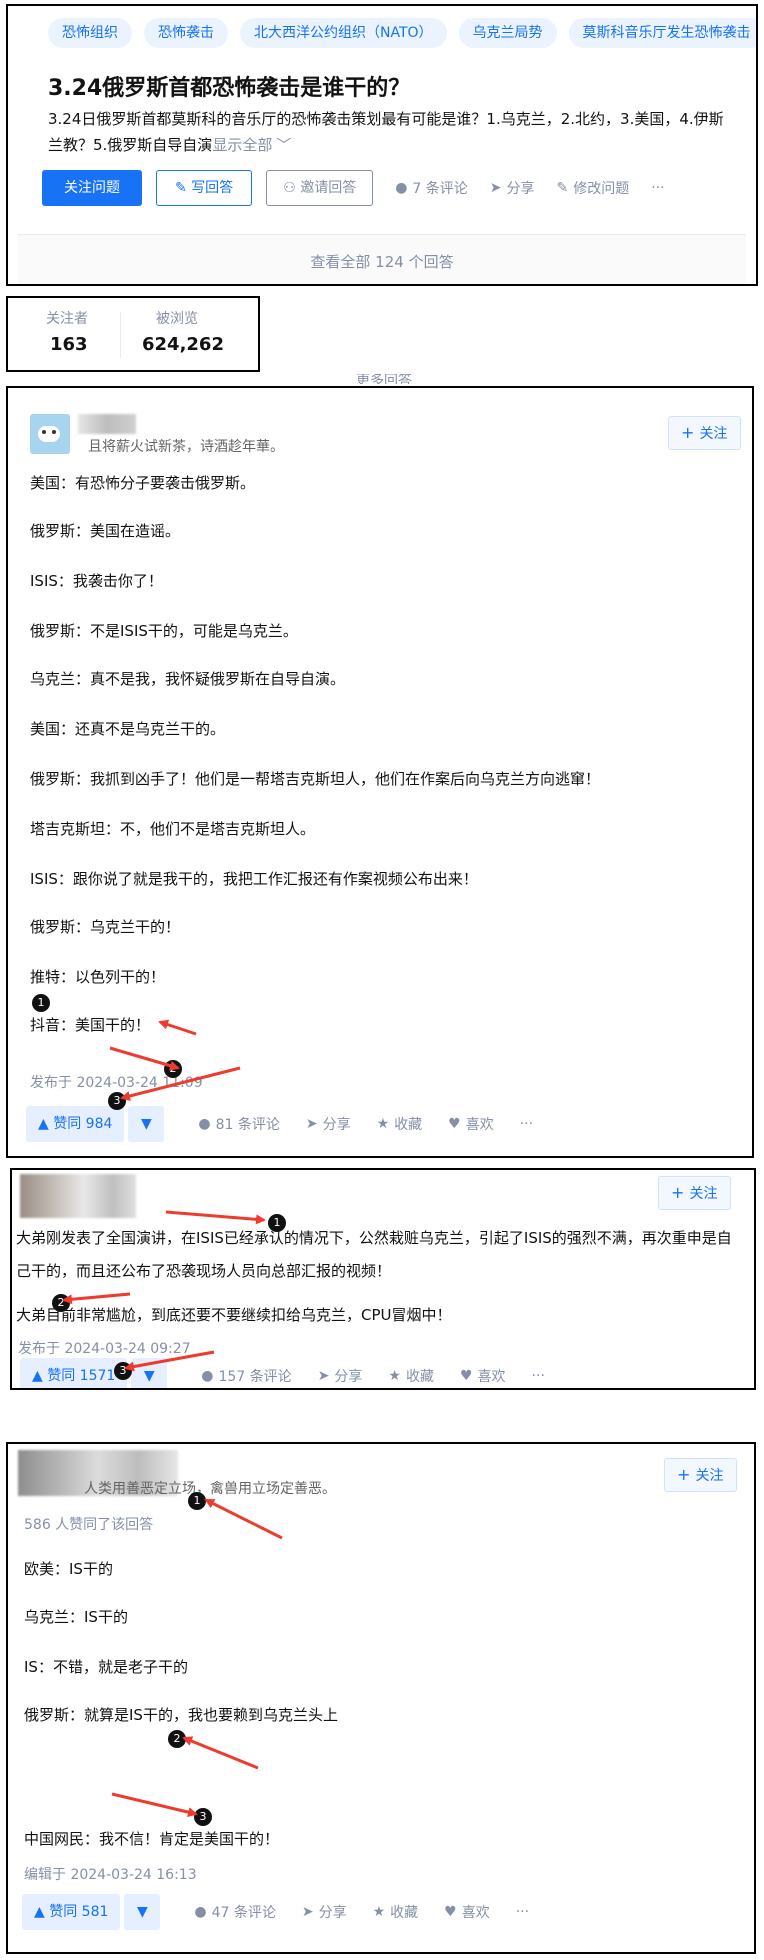 The width and height of the screenshot is (764, 1960). I want to click on author-bio: 人类用善恶定立场，禽兽用立场定善恶。, so click(210, 1489).